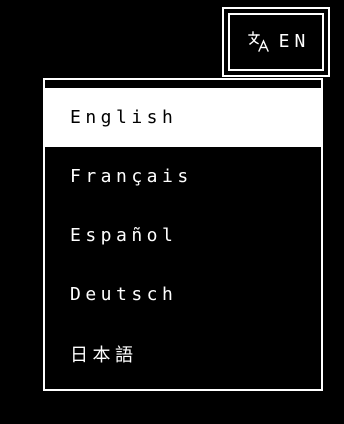 This screenshot has height=424, width=344. I want to click on current-language-code: EN, so click(294, 41).